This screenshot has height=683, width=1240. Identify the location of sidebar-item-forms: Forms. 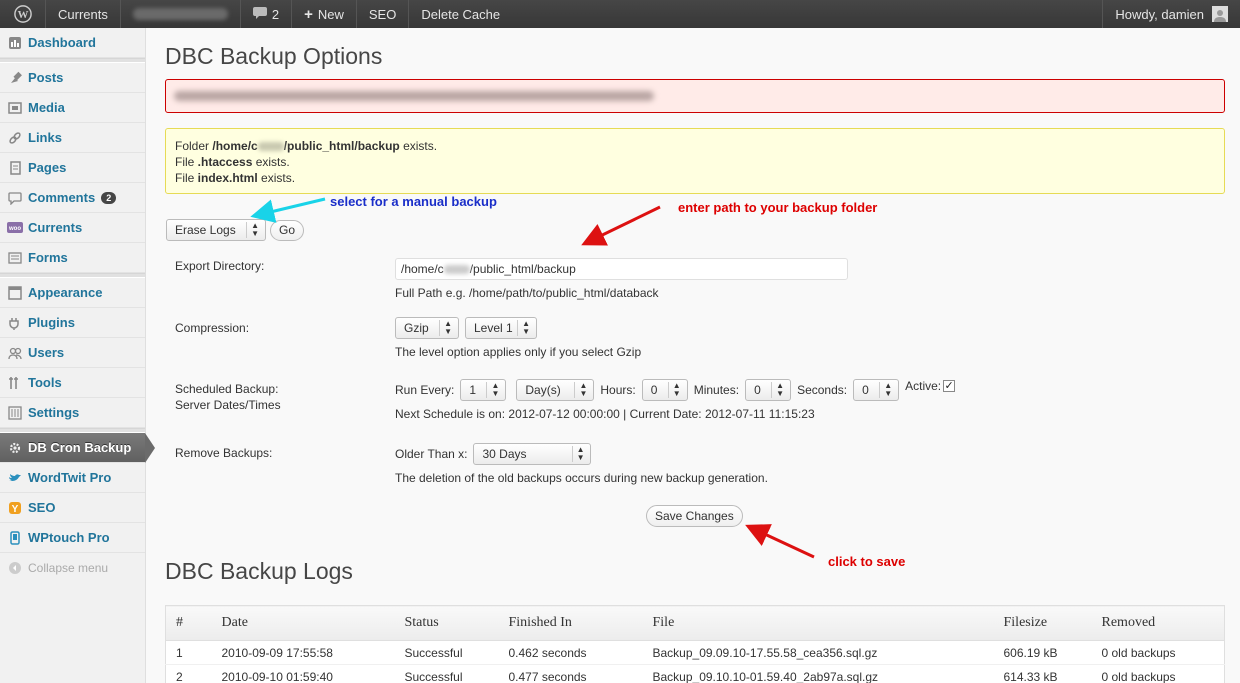
(72, 258).